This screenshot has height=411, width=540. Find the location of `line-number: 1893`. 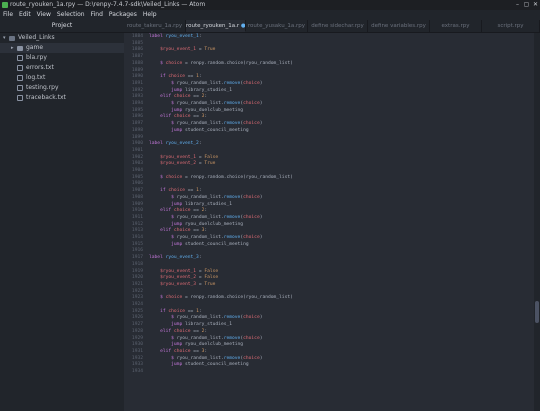

line-number: 1893 is located at coordinates (137, 97).